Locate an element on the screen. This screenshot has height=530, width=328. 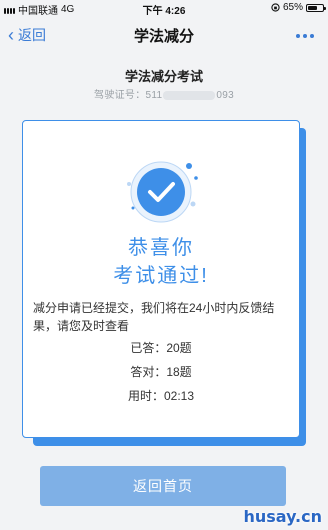
correct-label: 答对： is located at coordinates (148, 372).